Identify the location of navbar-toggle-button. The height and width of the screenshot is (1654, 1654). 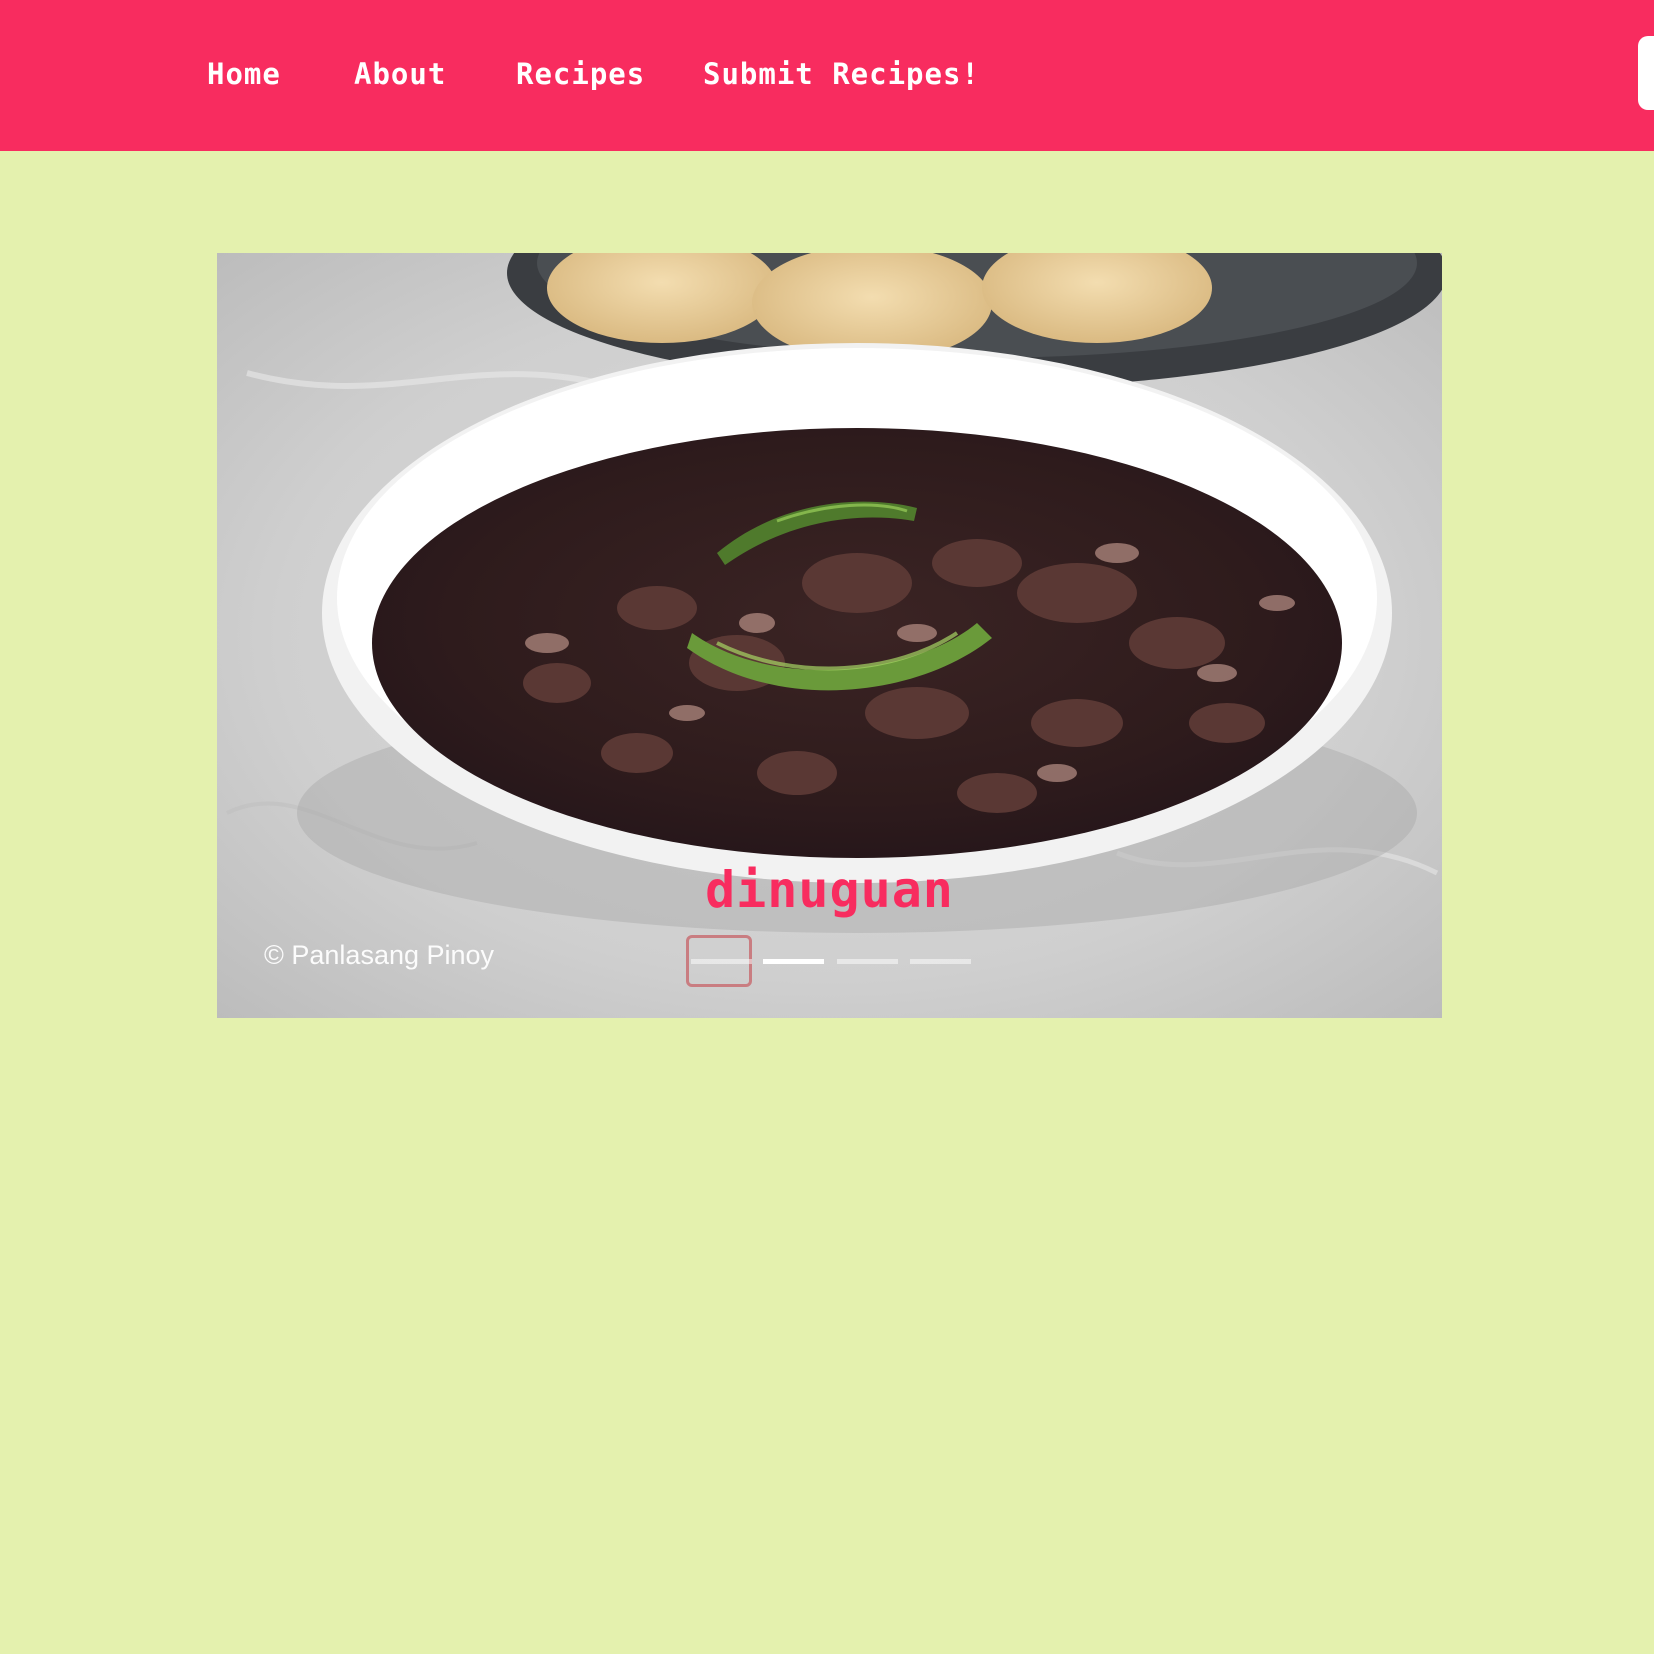
(1646, 73).